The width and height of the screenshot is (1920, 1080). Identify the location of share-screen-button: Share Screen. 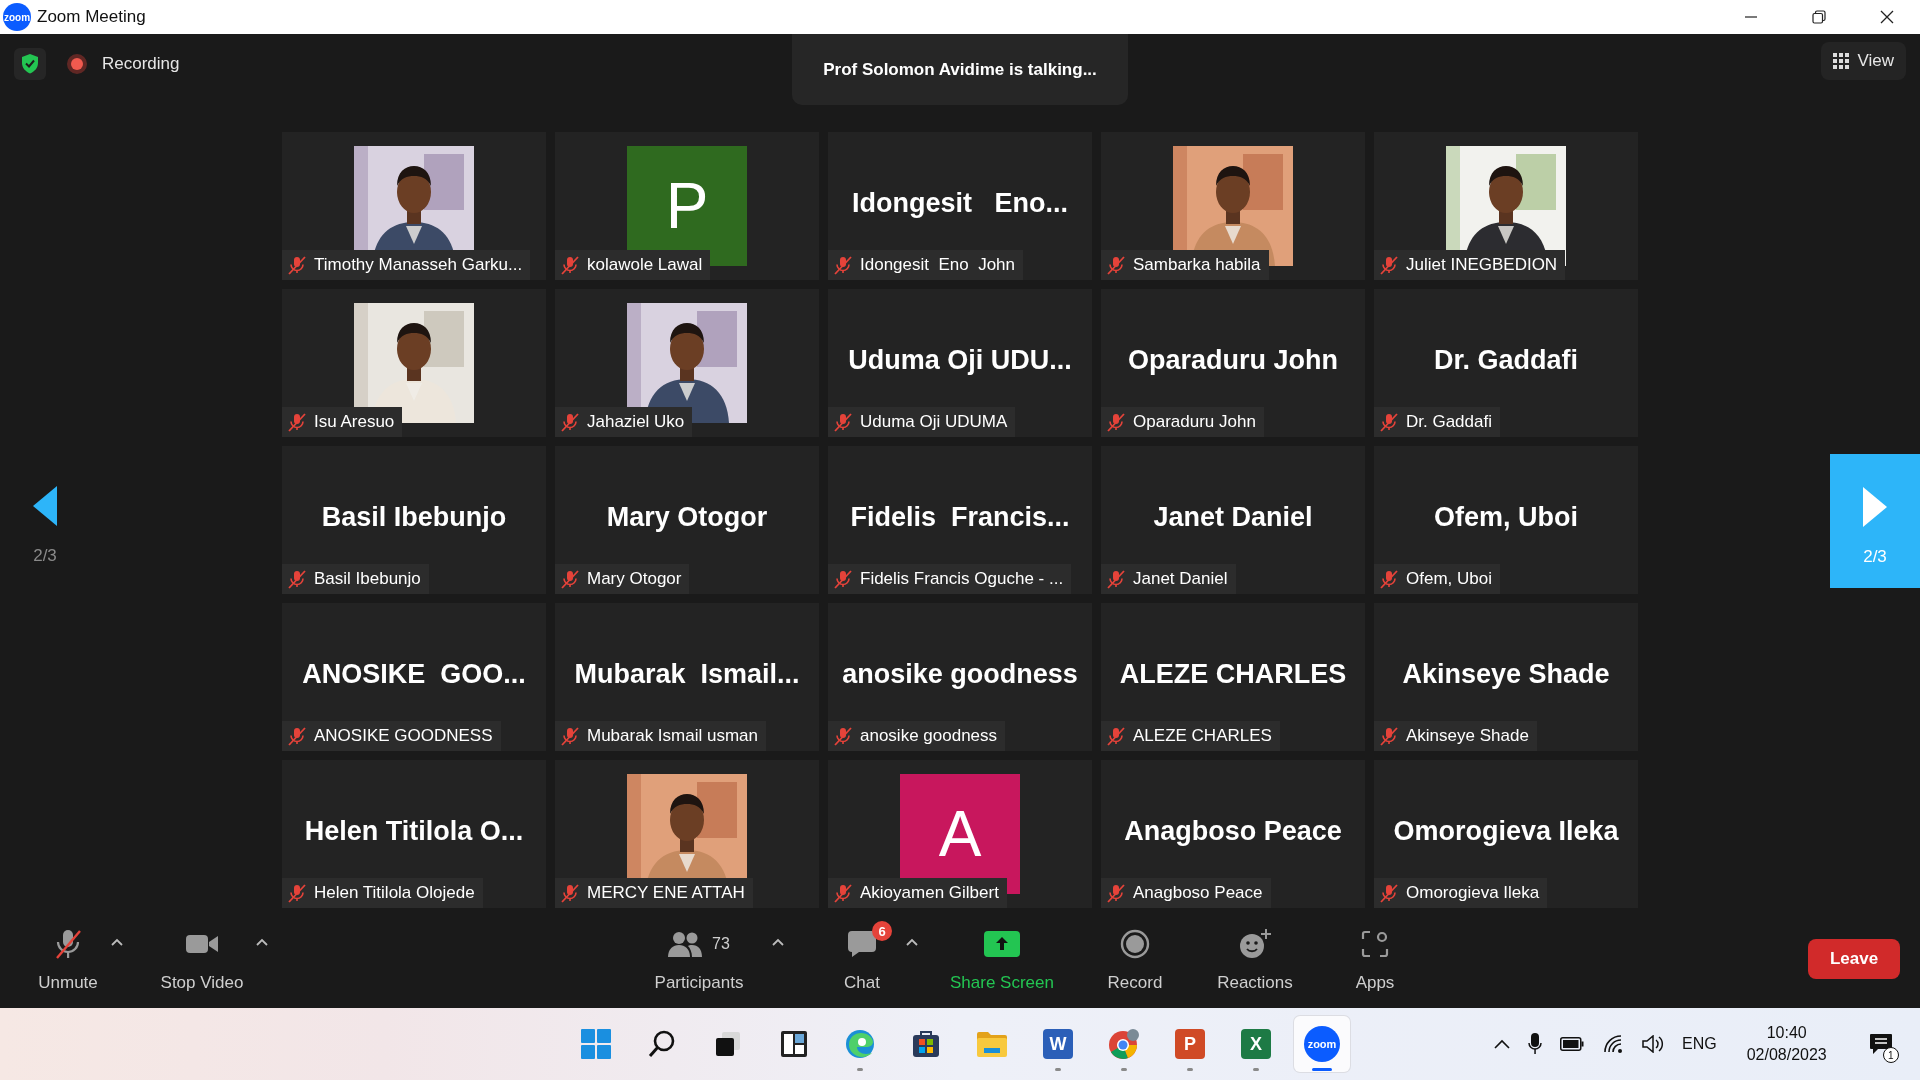
(1002, 959).